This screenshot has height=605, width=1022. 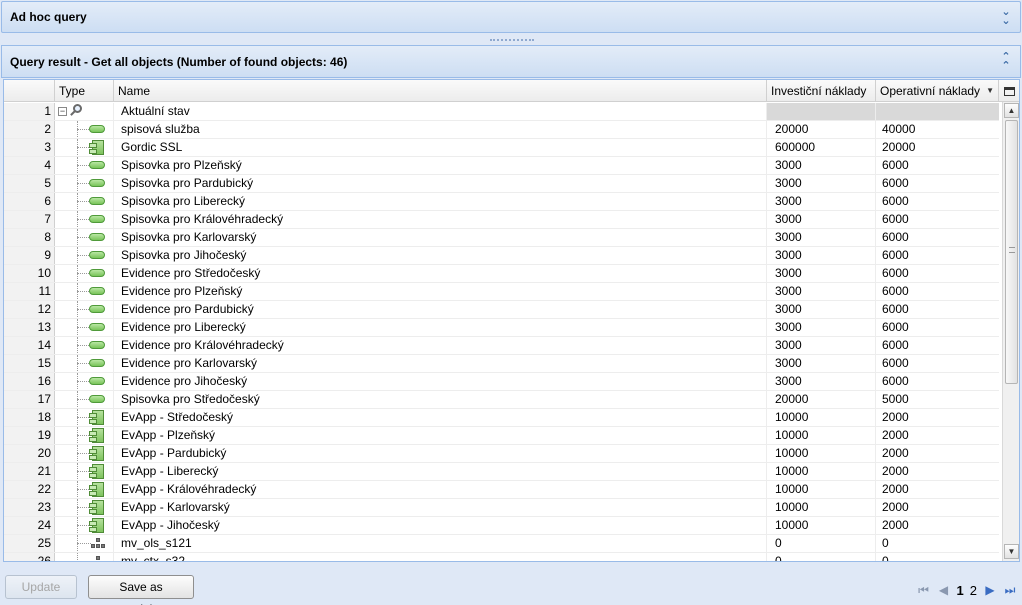 What do you see at coordinates (821, 129) in the screenshot?
I see `cell-investicni: 20000` at bounding box center [821, 129].